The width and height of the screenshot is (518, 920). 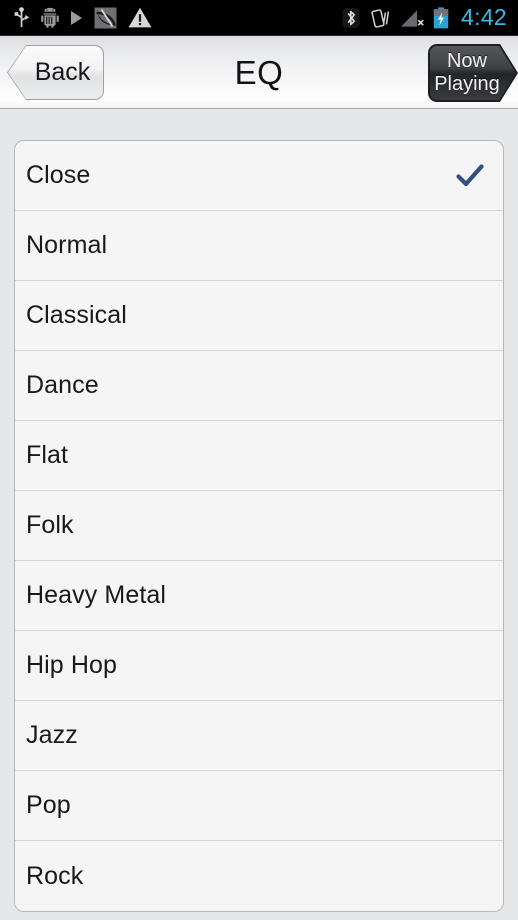 I want to click on eq-preset-label: Rock, so click(x=55, y=875).